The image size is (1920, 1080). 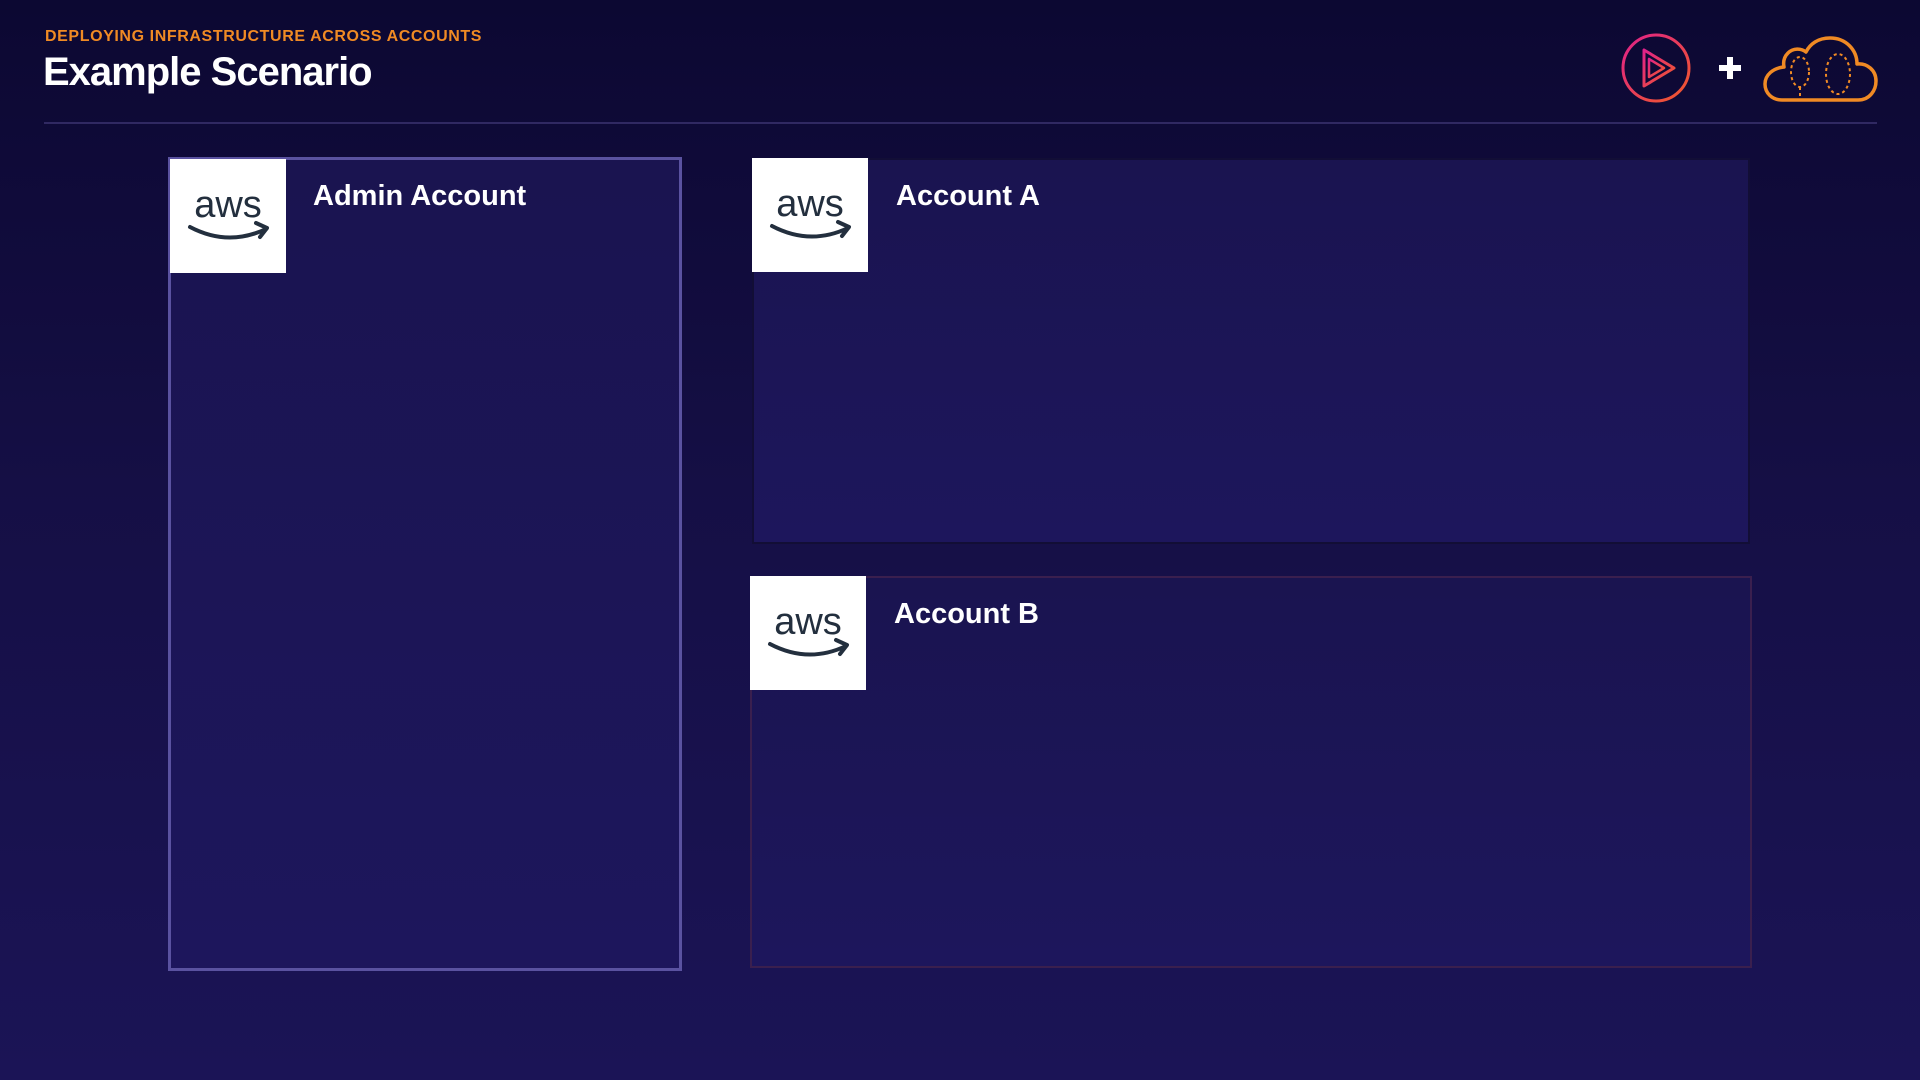 What do you see at coordinates (1656, 68) in the screenshot?
I see `play-triangle-icon` at bounding box center [1656, 68].